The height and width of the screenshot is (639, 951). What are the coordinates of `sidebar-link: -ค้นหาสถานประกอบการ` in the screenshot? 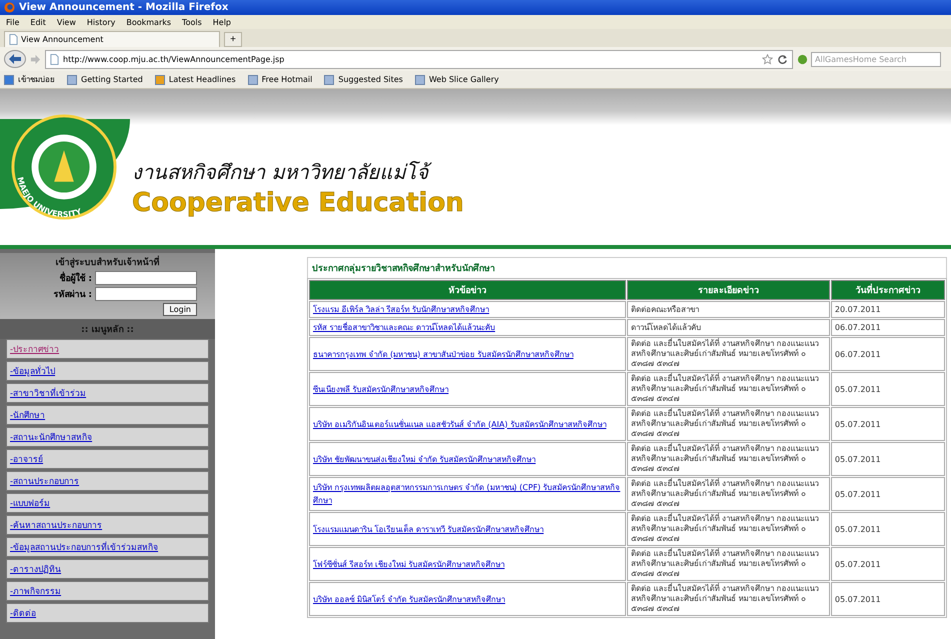 It's located at (107, 525).